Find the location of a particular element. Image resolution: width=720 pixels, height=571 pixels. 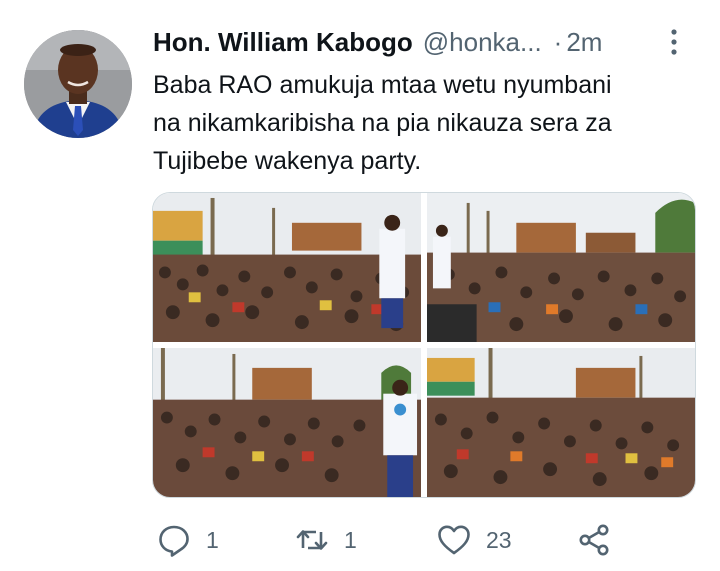

tweet-actions: 1 1 23 is located at coordinates (392, 540).